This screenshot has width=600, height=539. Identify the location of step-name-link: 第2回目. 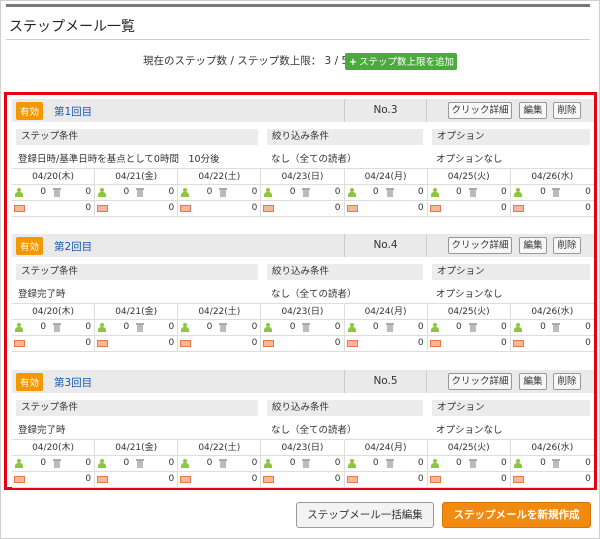
(73, 246).